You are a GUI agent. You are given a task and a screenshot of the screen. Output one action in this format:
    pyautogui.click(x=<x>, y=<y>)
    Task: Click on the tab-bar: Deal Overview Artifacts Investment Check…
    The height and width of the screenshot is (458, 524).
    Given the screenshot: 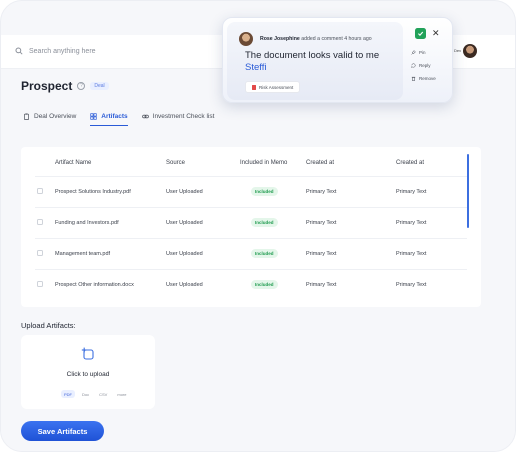 What is the action you would take?
    pyautogui.click(x=118, y=119)
    